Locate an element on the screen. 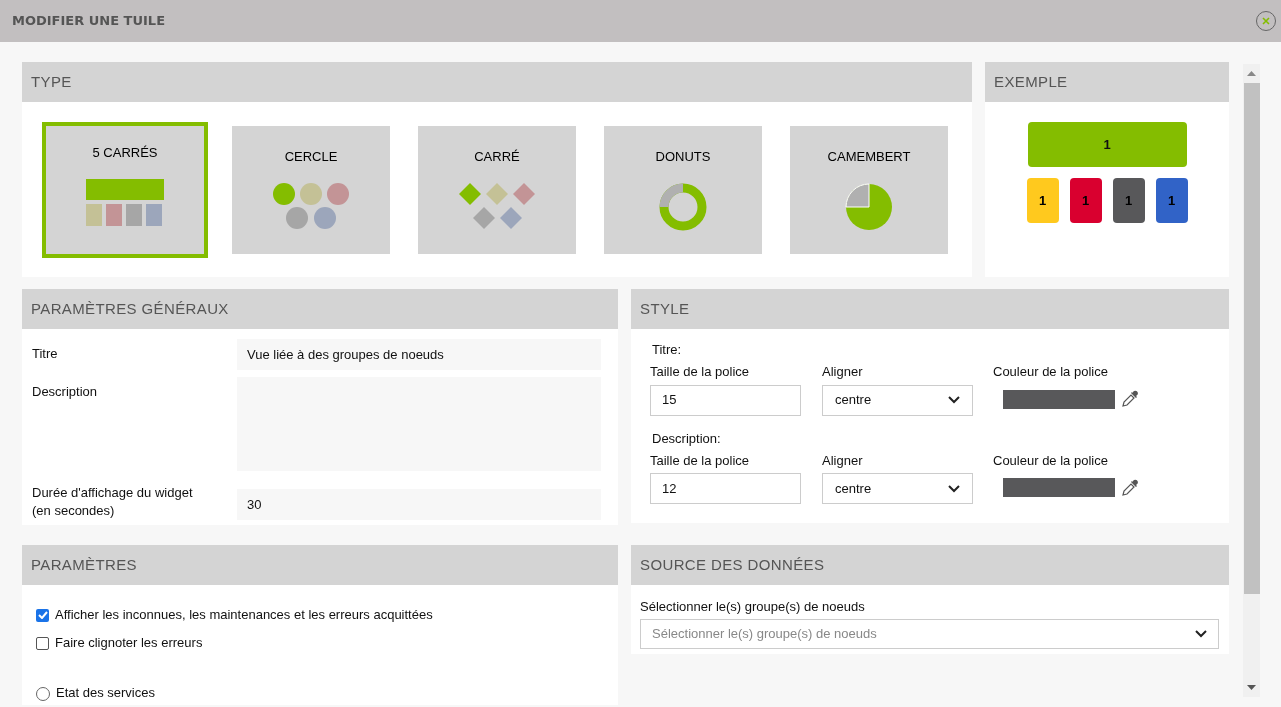  field-label: Durée d'affichage du widget (en secondes) is located at coordinates (113, 502).